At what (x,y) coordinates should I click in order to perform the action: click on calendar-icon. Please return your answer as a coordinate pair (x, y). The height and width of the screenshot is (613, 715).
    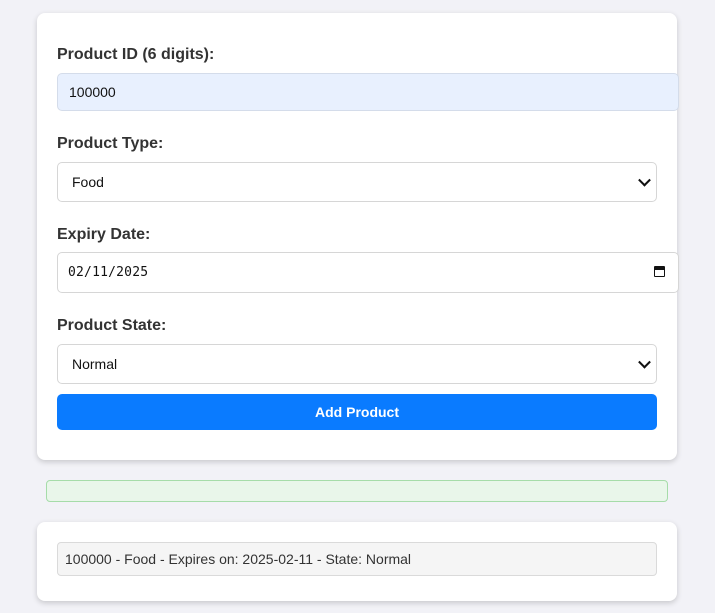
    Looking at the image, I should click on (659, 271).